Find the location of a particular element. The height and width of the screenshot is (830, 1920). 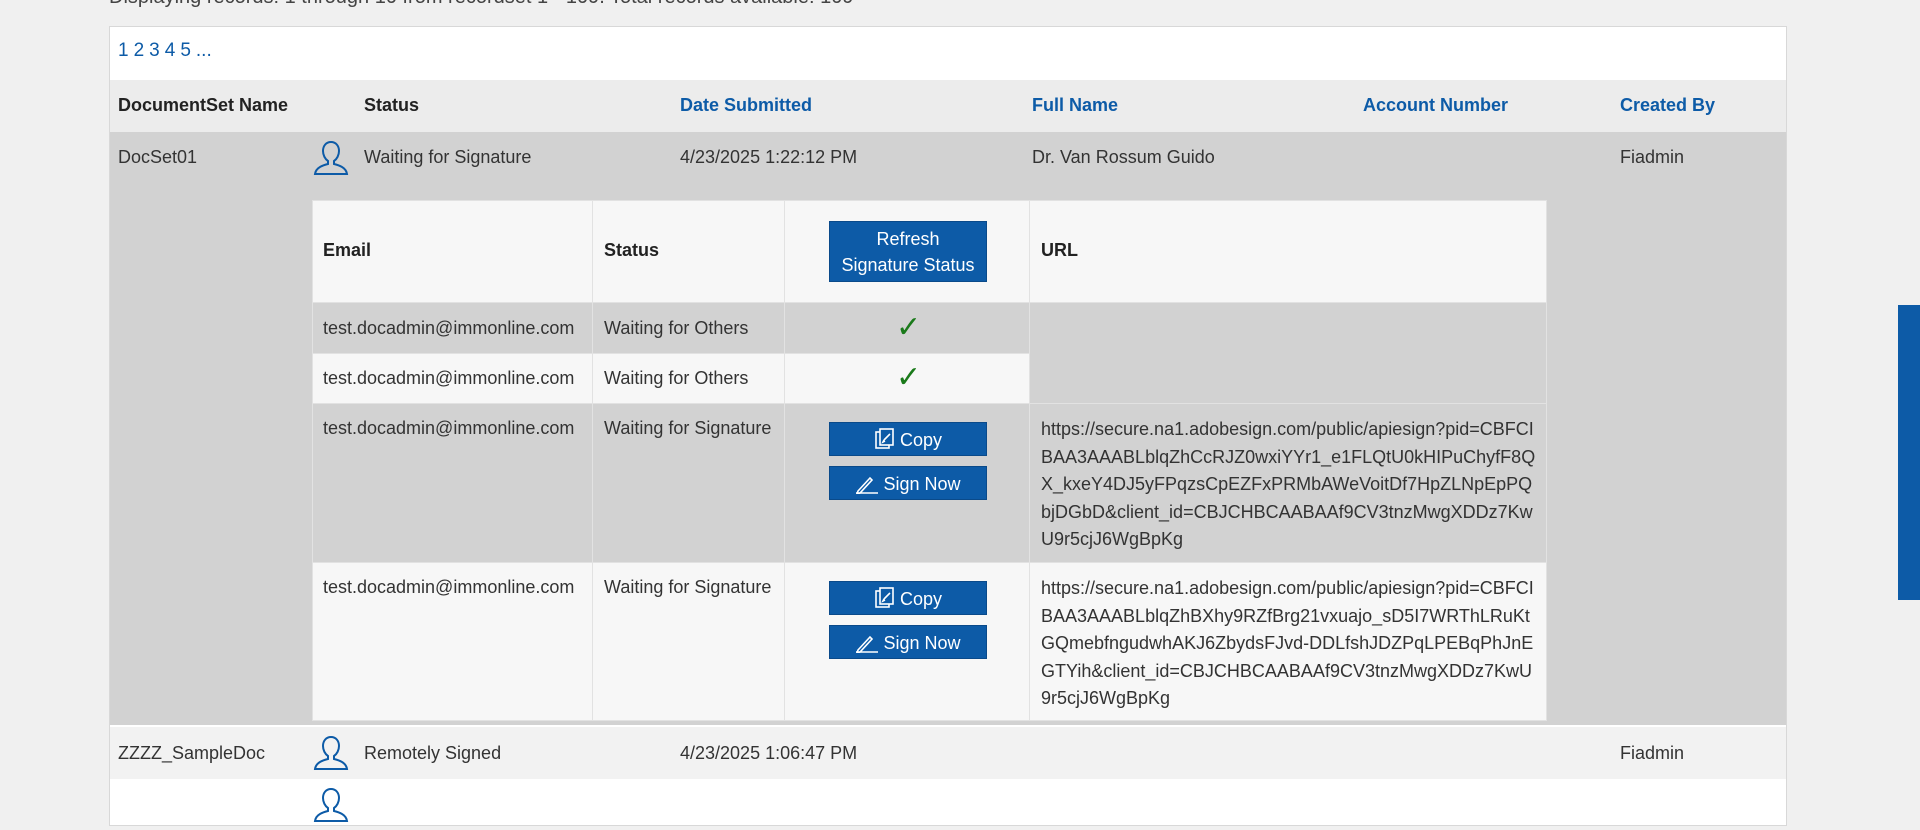

page-link-3: 3 is located at coordinates (154, 50).